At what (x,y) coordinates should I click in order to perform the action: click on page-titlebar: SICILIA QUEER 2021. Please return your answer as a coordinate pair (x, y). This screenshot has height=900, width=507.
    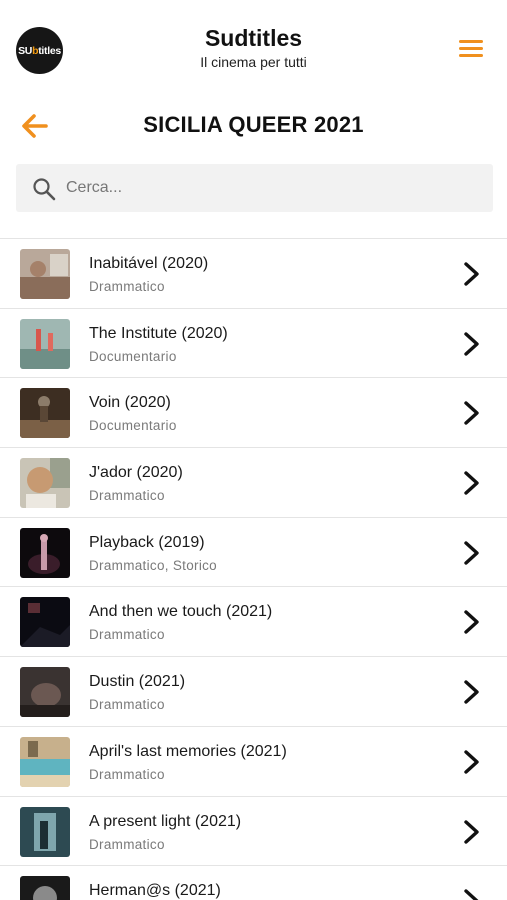
    Looking at the image, I should click on (253, 126).